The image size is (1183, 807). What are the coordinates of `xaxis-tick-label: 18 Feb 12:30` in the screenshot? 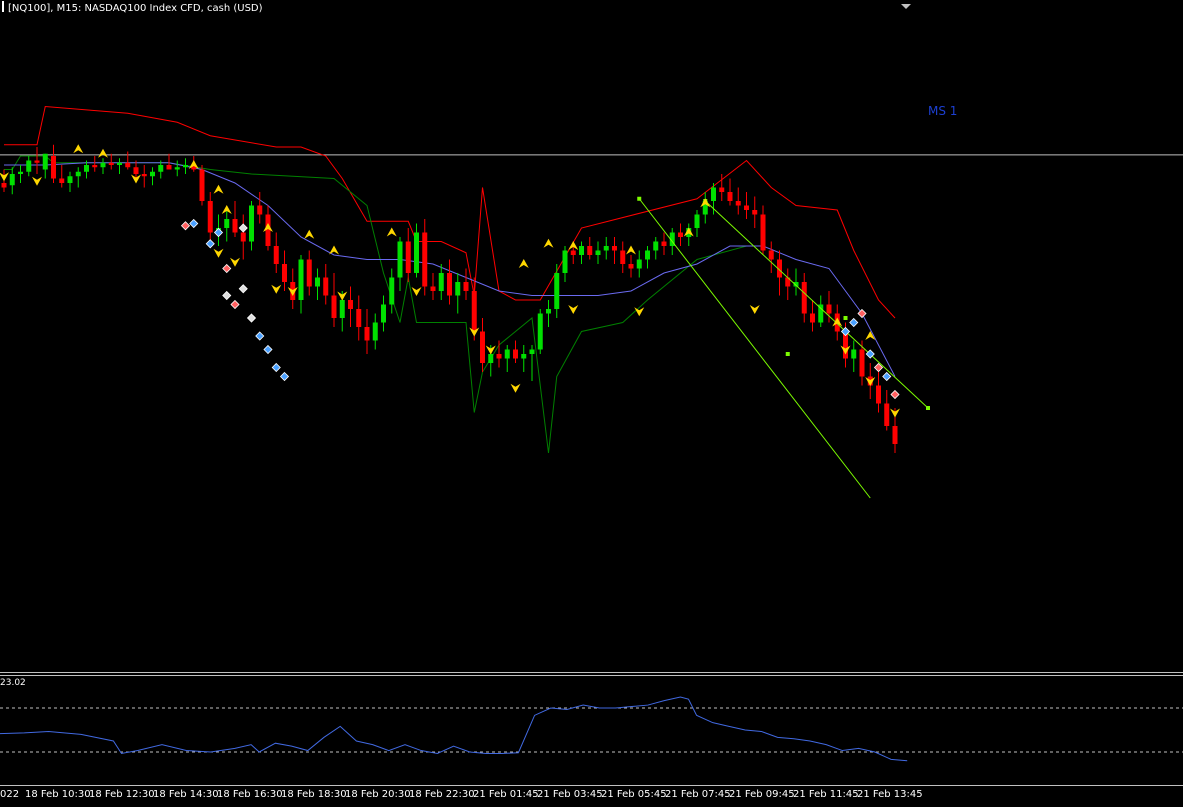 It's located at (122, 794).